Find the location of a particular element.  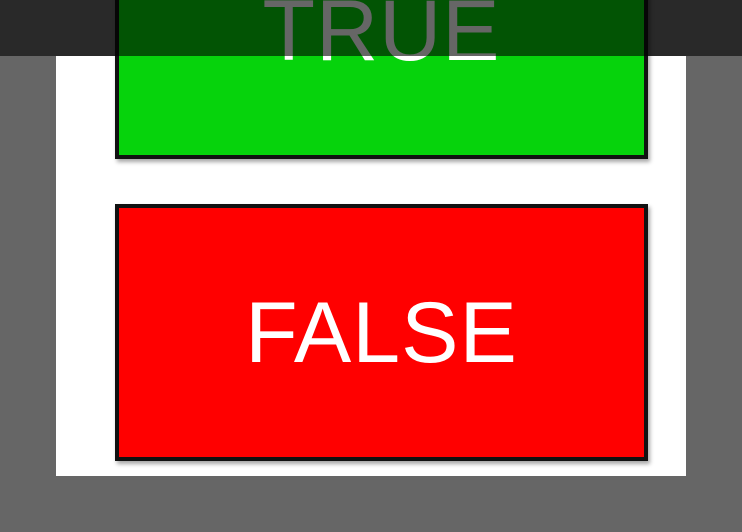

false-button-label: FALSE is located at coordinates (381, 332).